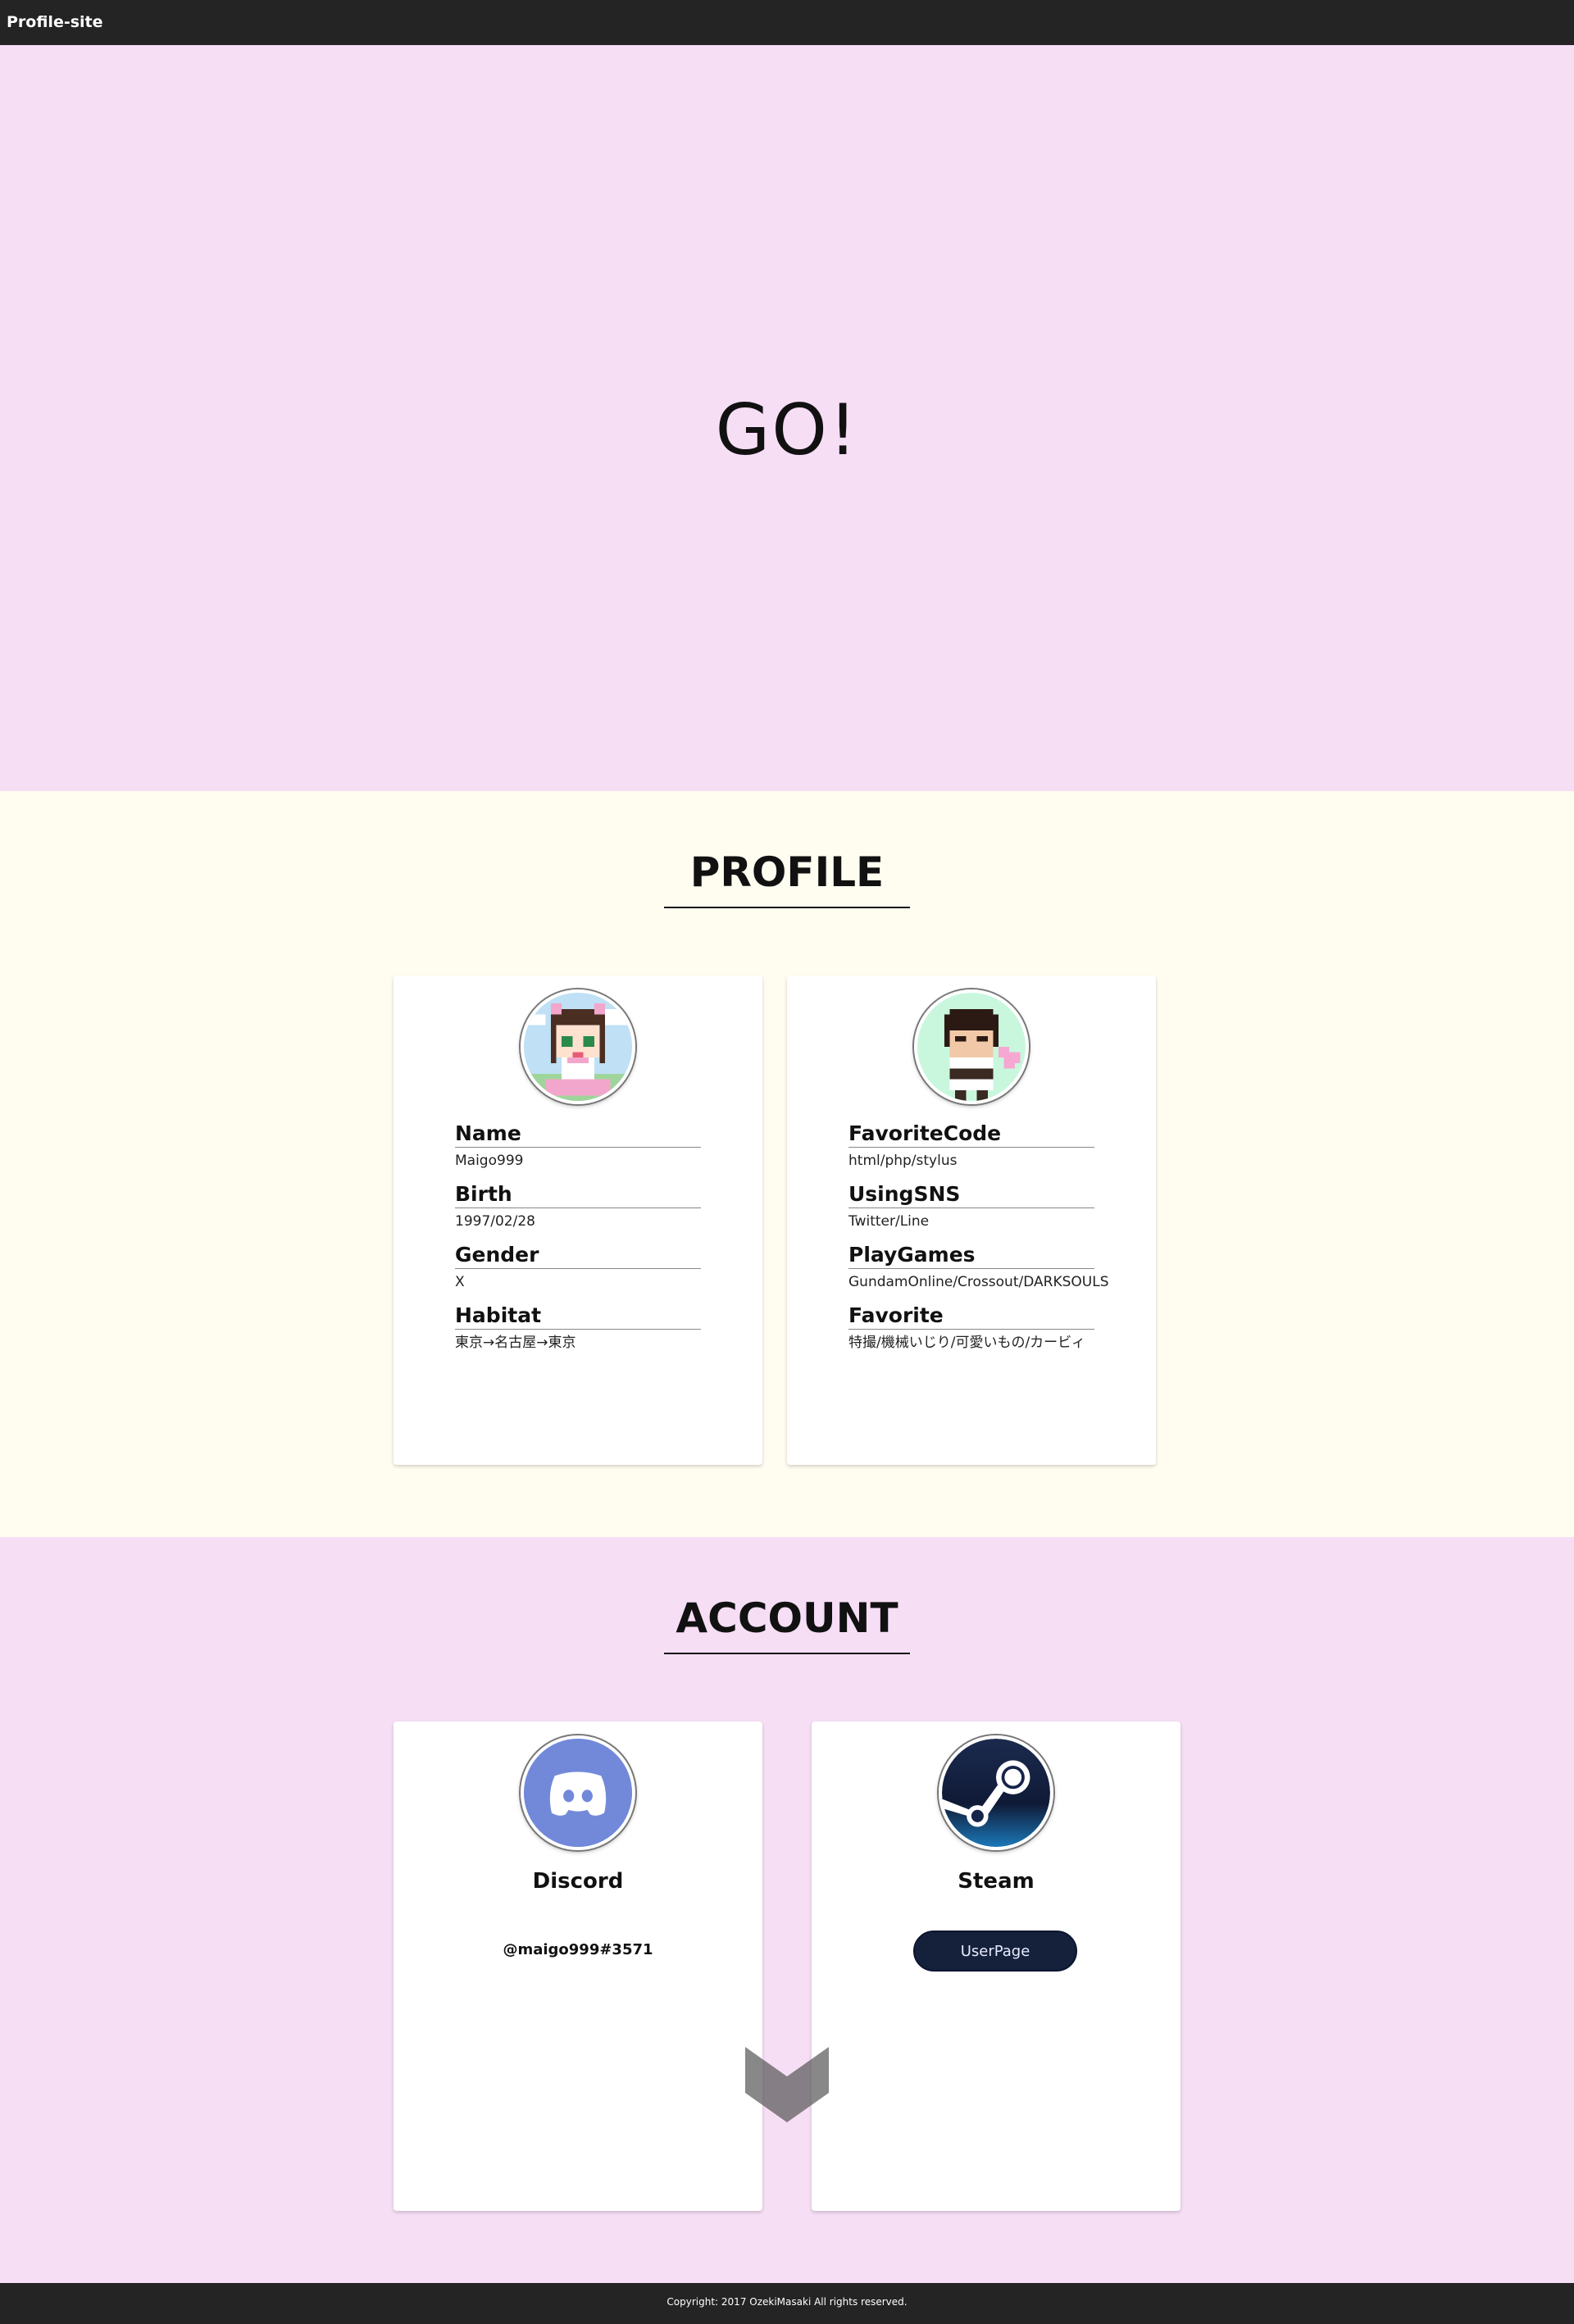  Describe the element at coordinates (971, 1195) in the screenshot. I see `field-label: UsingSNS` at that location.